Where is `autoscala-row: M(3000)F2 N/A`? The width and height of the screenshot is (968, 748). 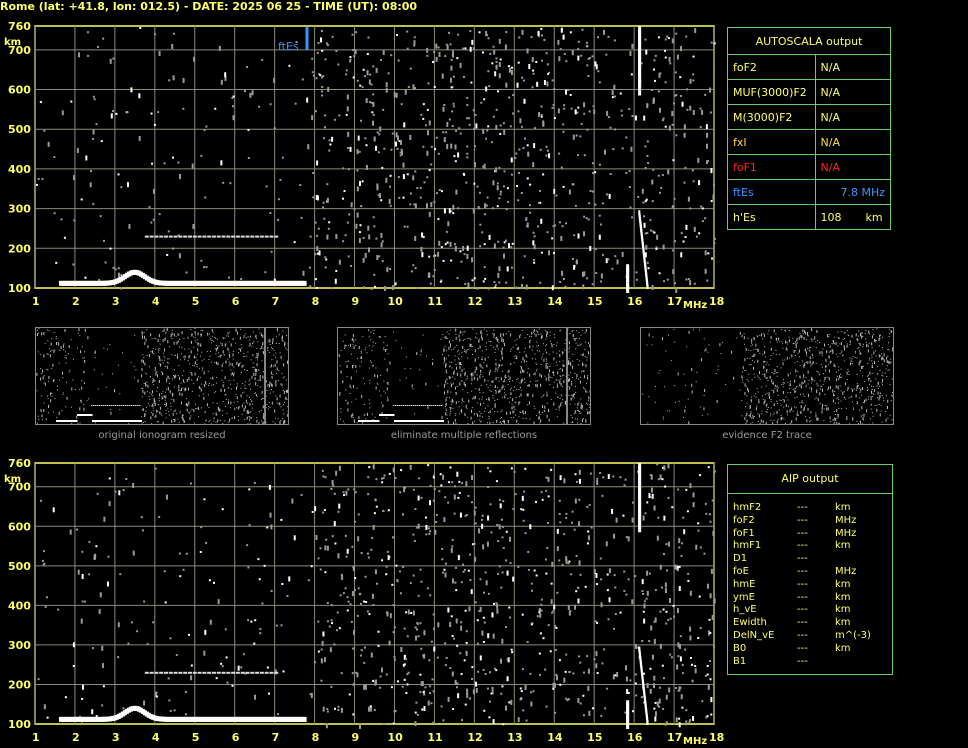 autoscala-row: M(3000)F2 N/A is located at coordinates (809, 117).